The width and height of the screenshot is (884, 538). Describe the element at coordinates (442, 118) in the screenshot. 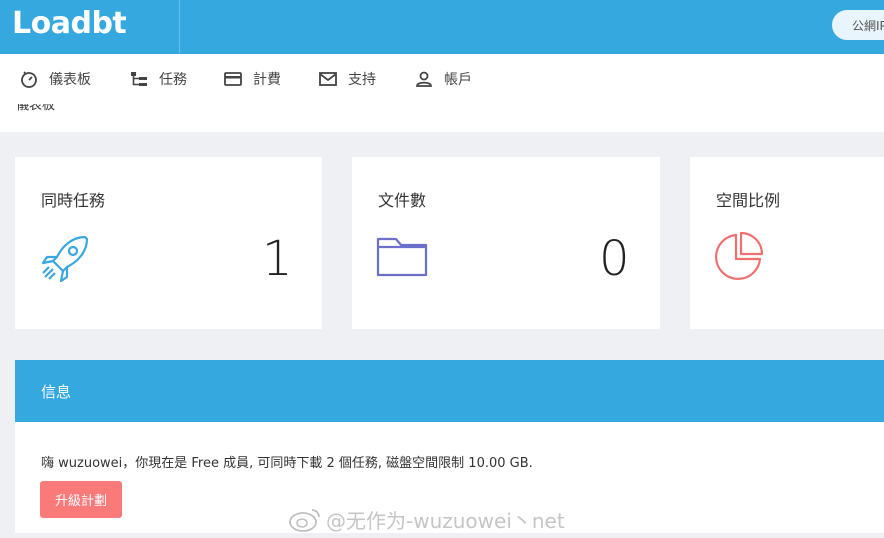

I see `breadcrumb-strip: 儀表板` at that location.